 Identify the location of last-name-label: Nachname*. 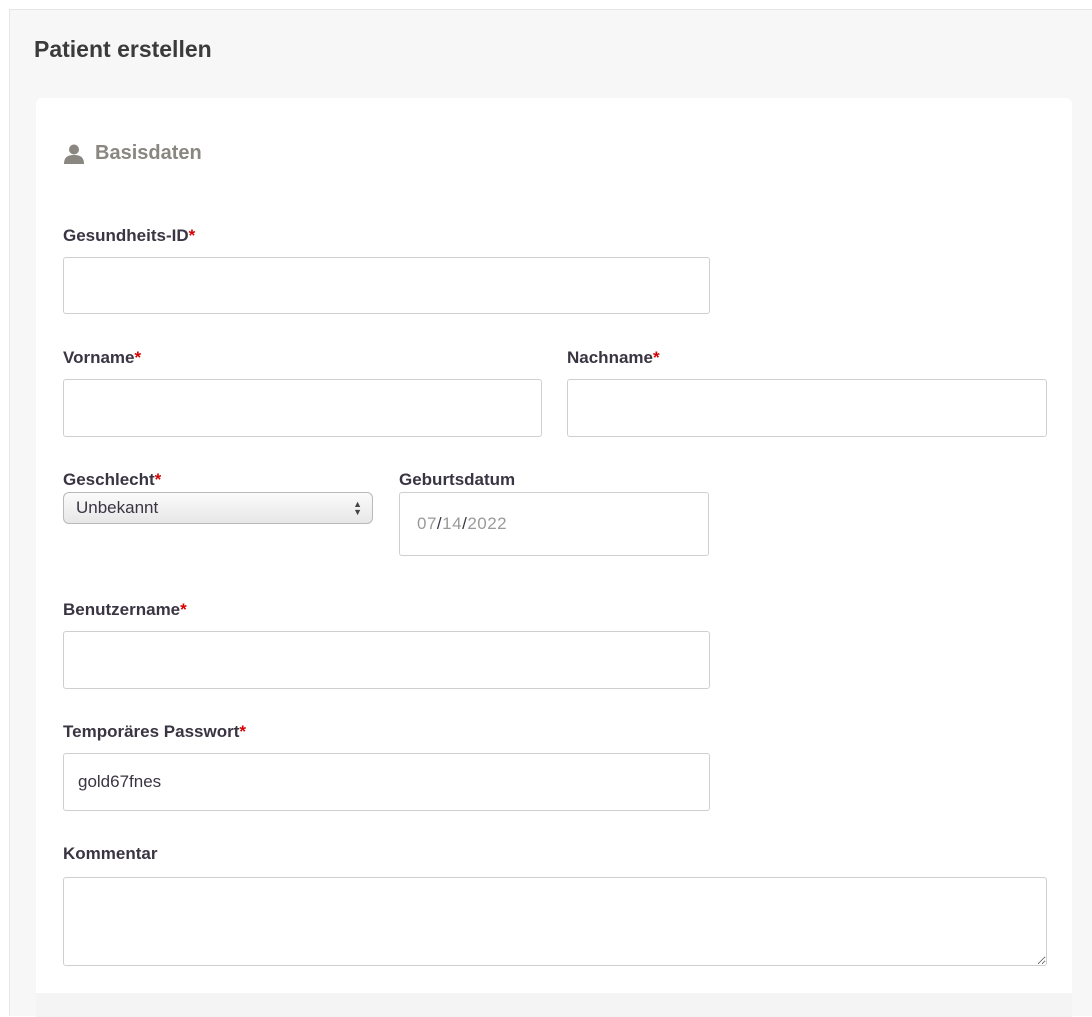
(613, 358).